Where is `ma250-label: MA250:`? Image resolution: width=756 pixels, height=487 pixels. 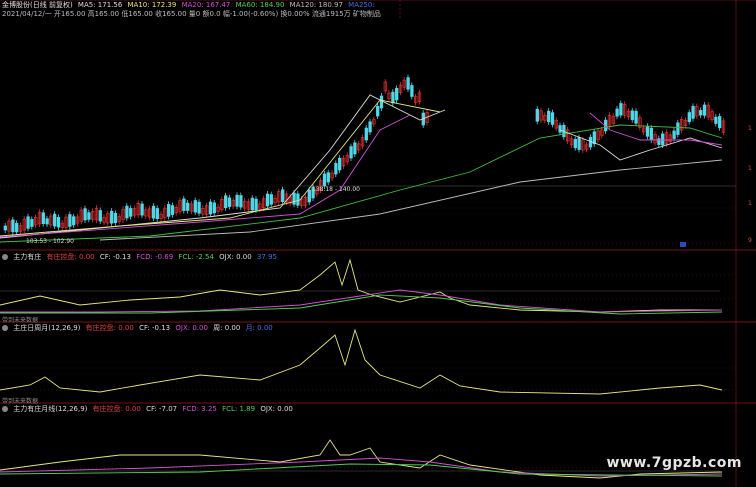 ma250-label: MA250: is located at coordinates (361, 5).